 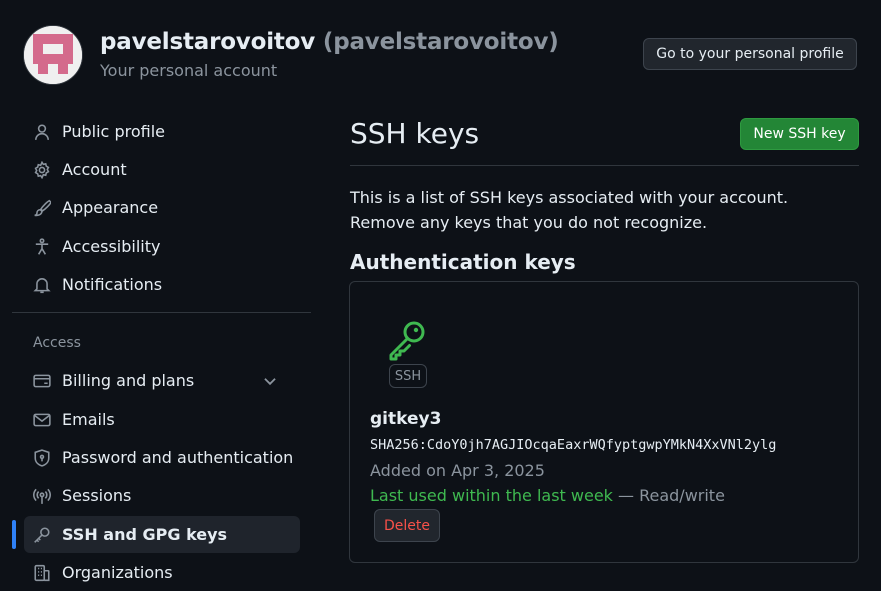 I want to click on mail-icon, so click(x=42, y=419).